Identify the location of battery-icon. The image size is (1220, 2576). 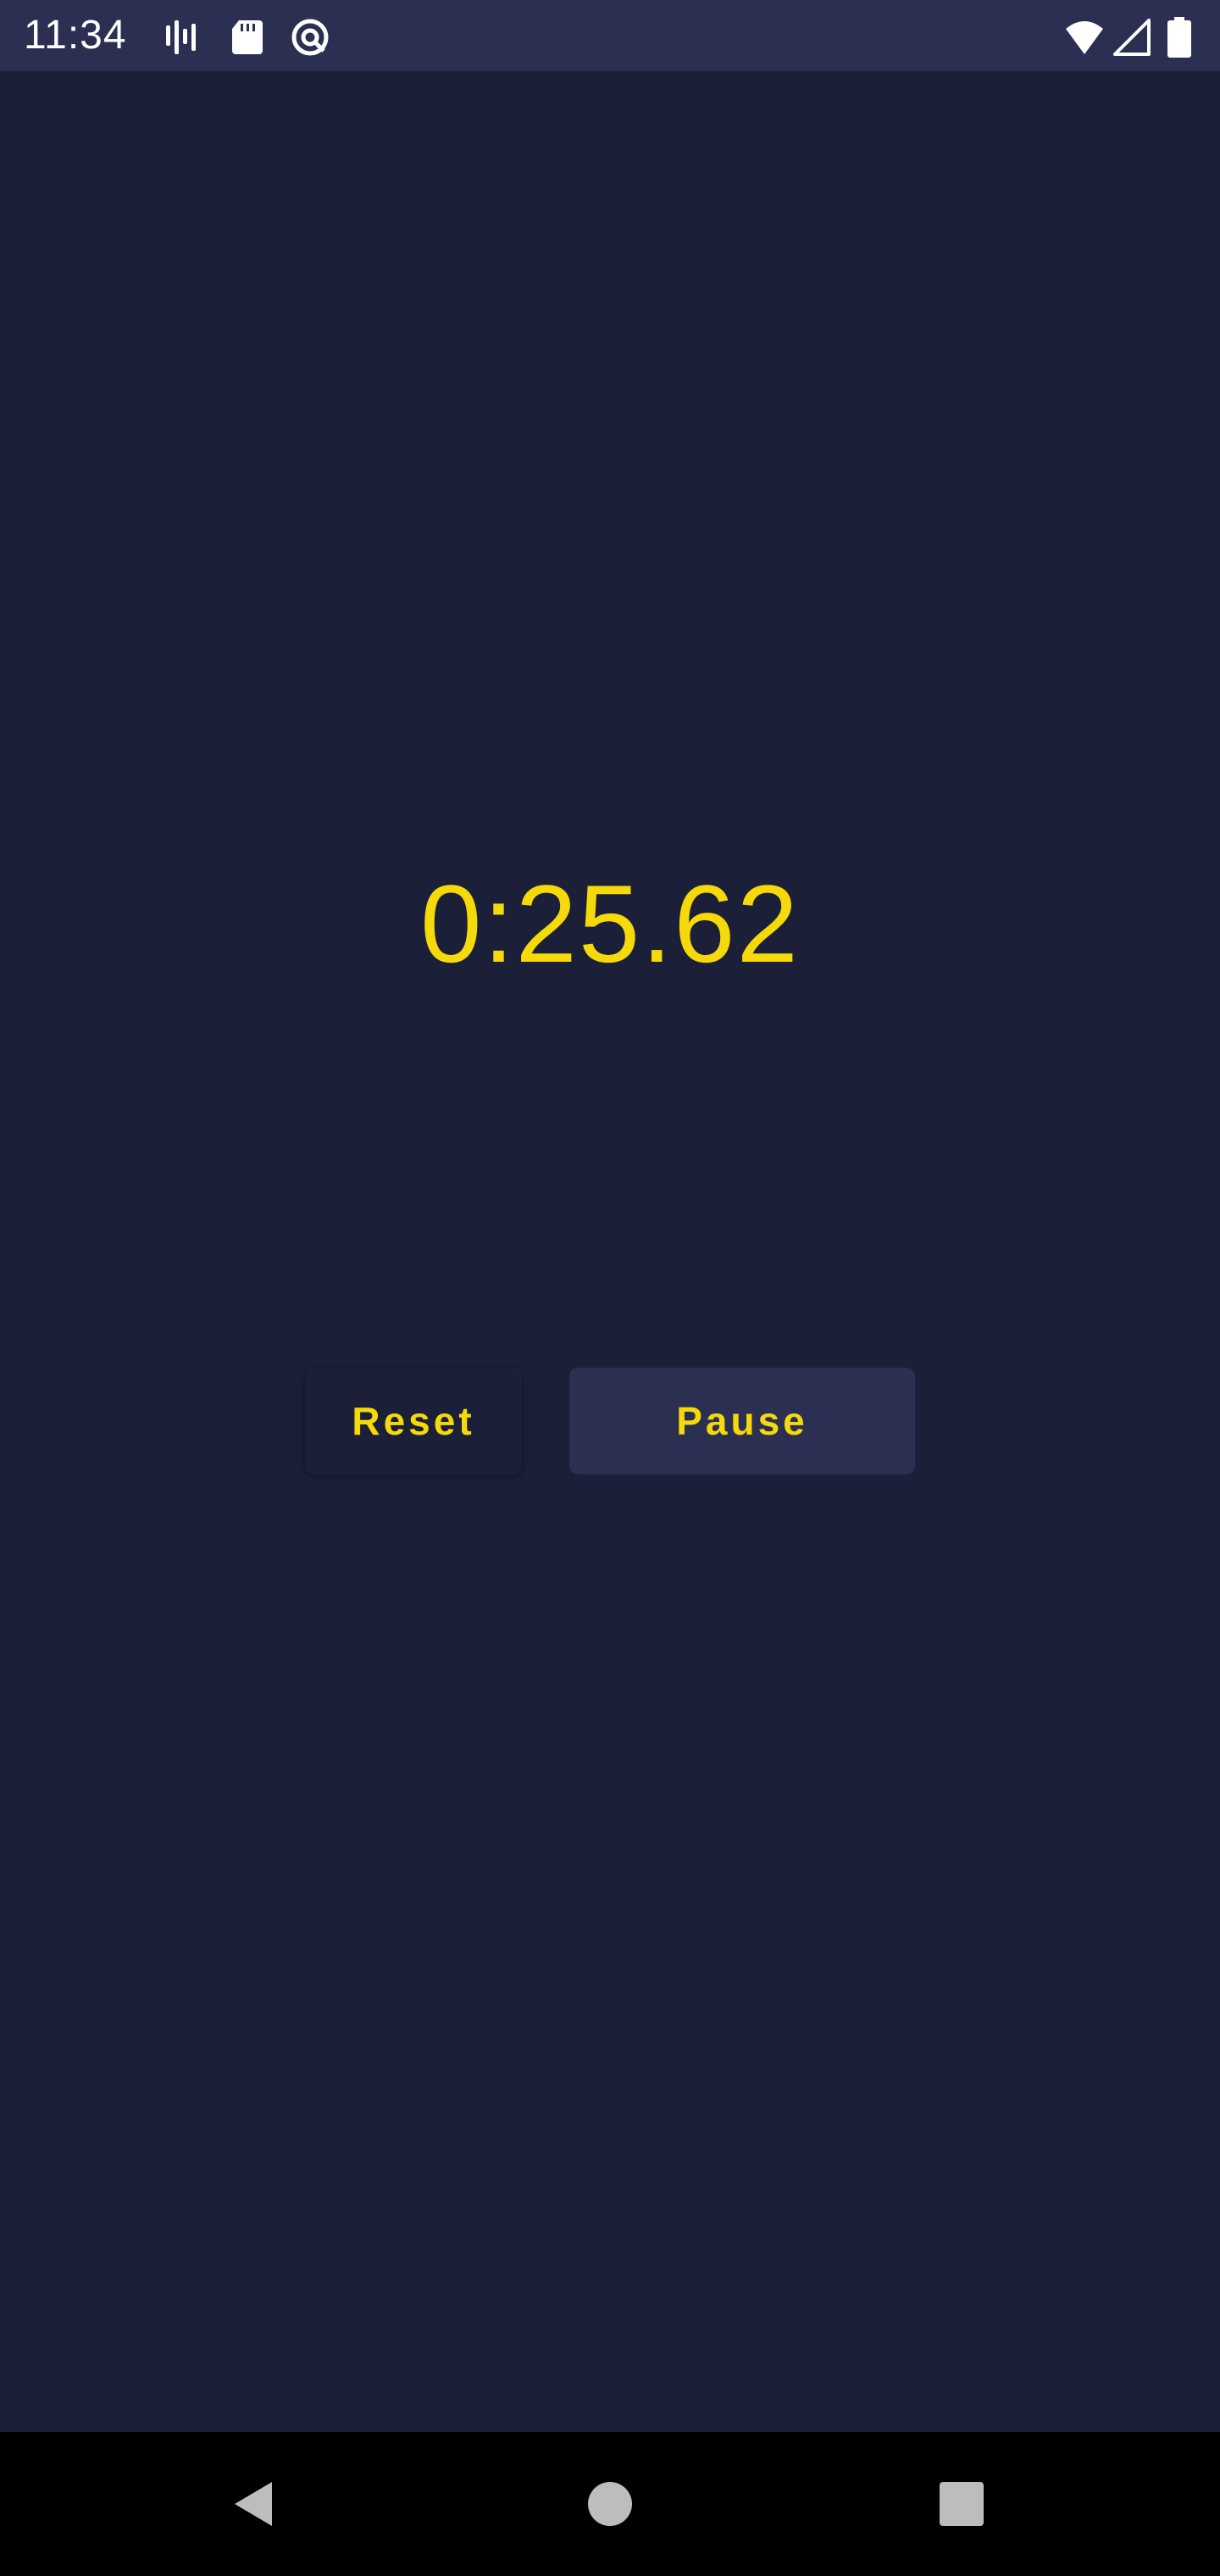
(1179, 37).